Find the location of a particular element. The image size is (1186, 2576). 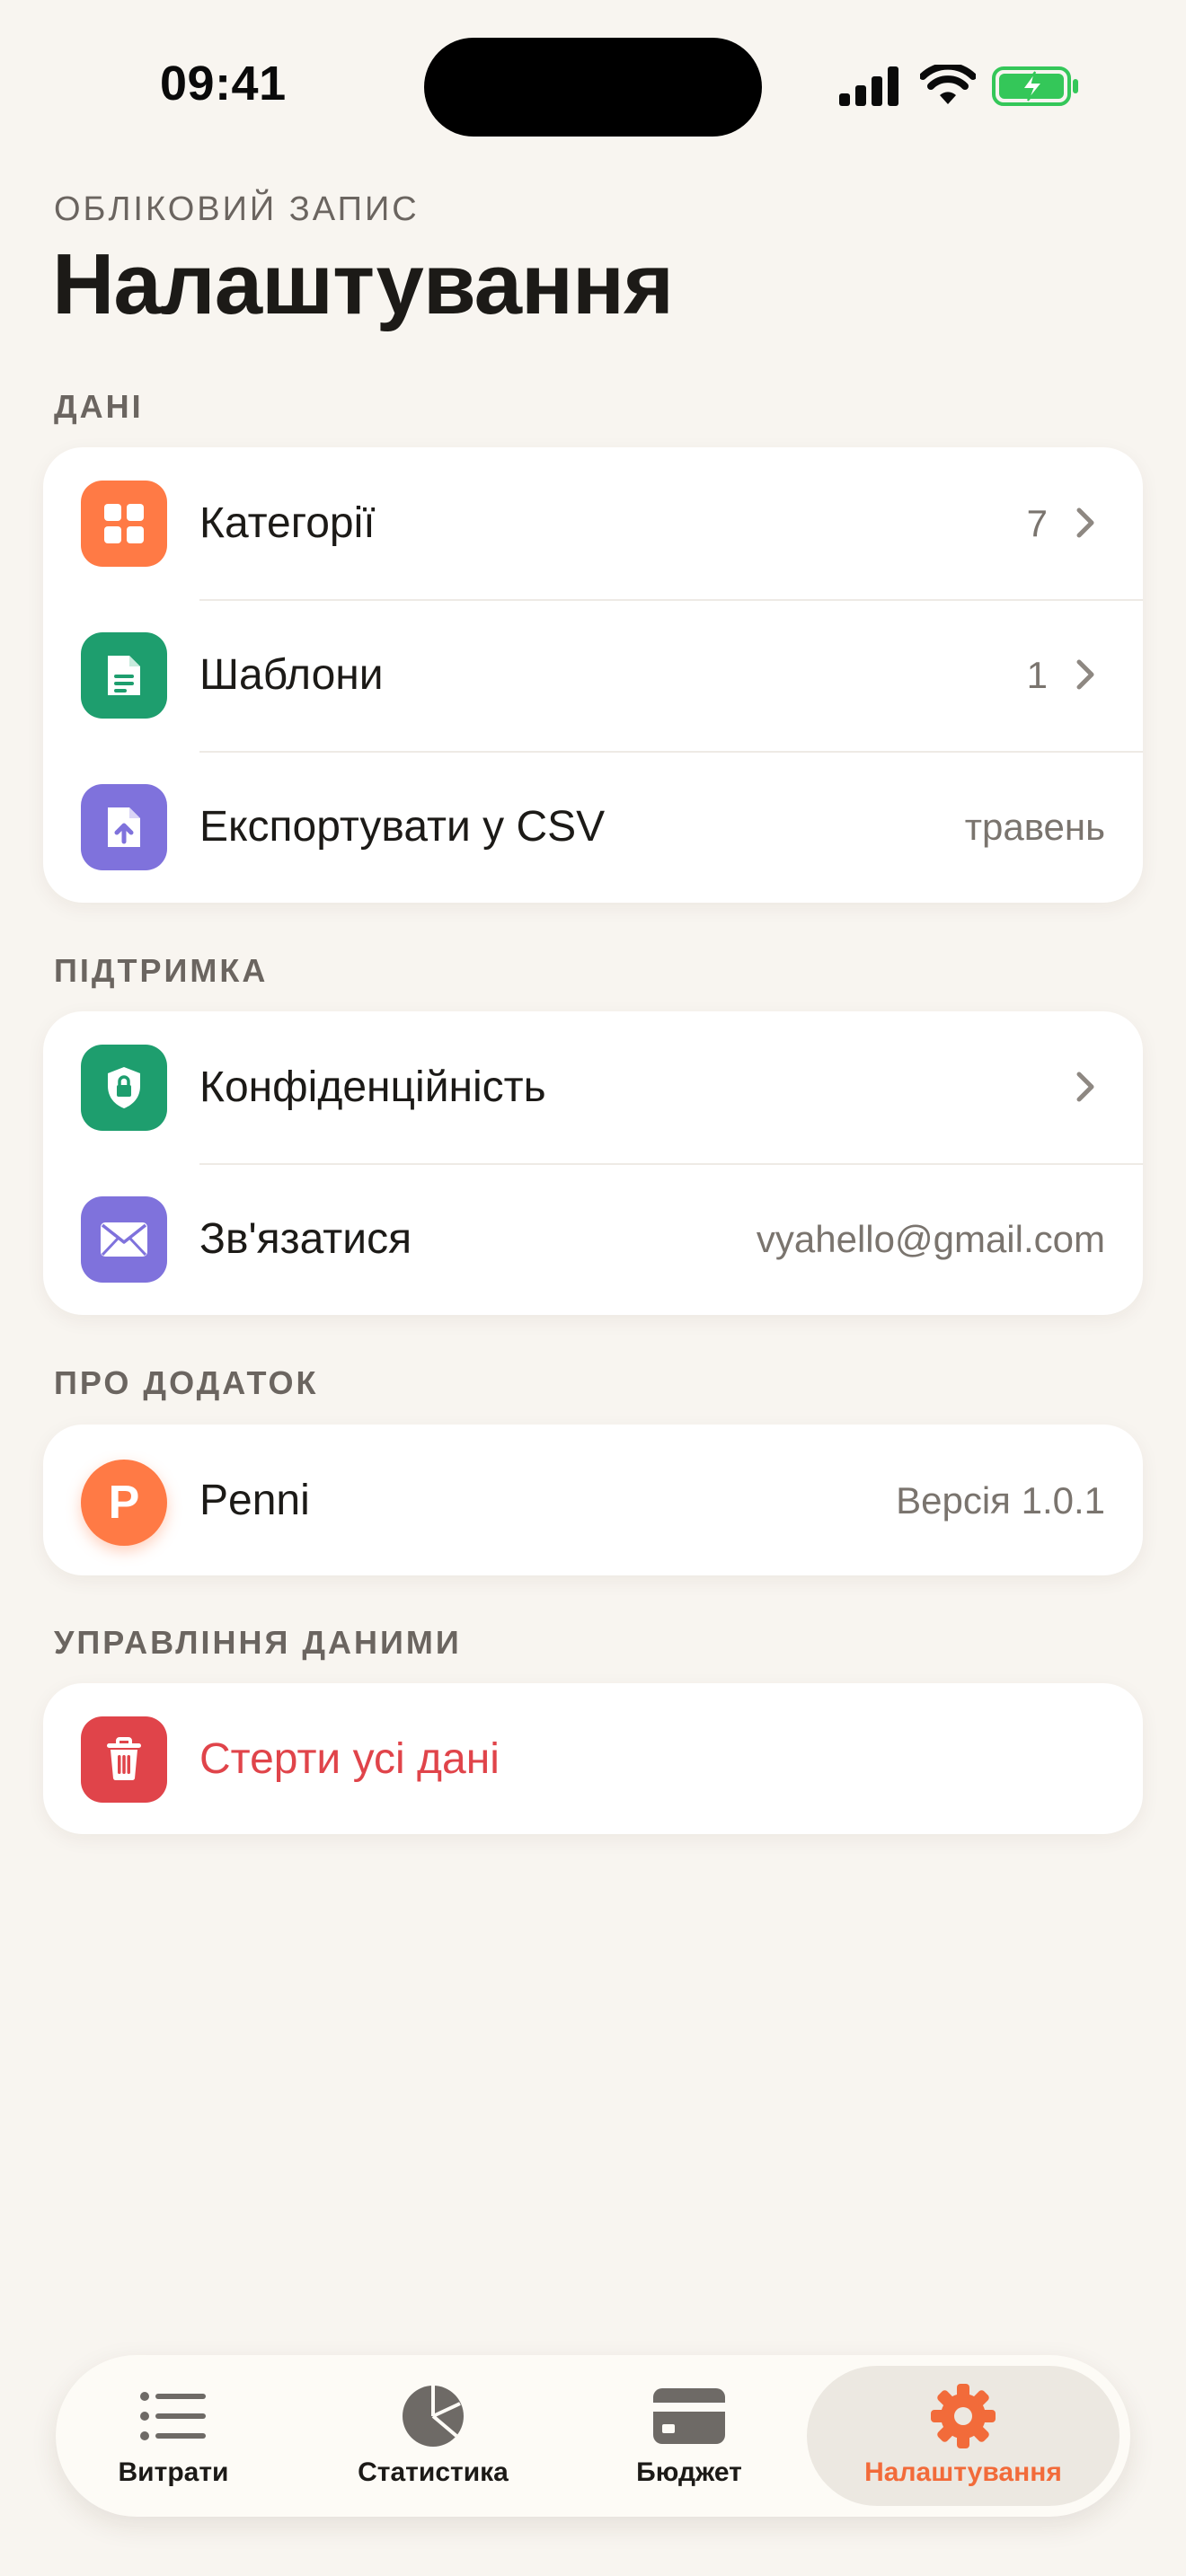

contact-row: Зв'язатися vyahello@gmail.com is located at coordinates (593, 1239).